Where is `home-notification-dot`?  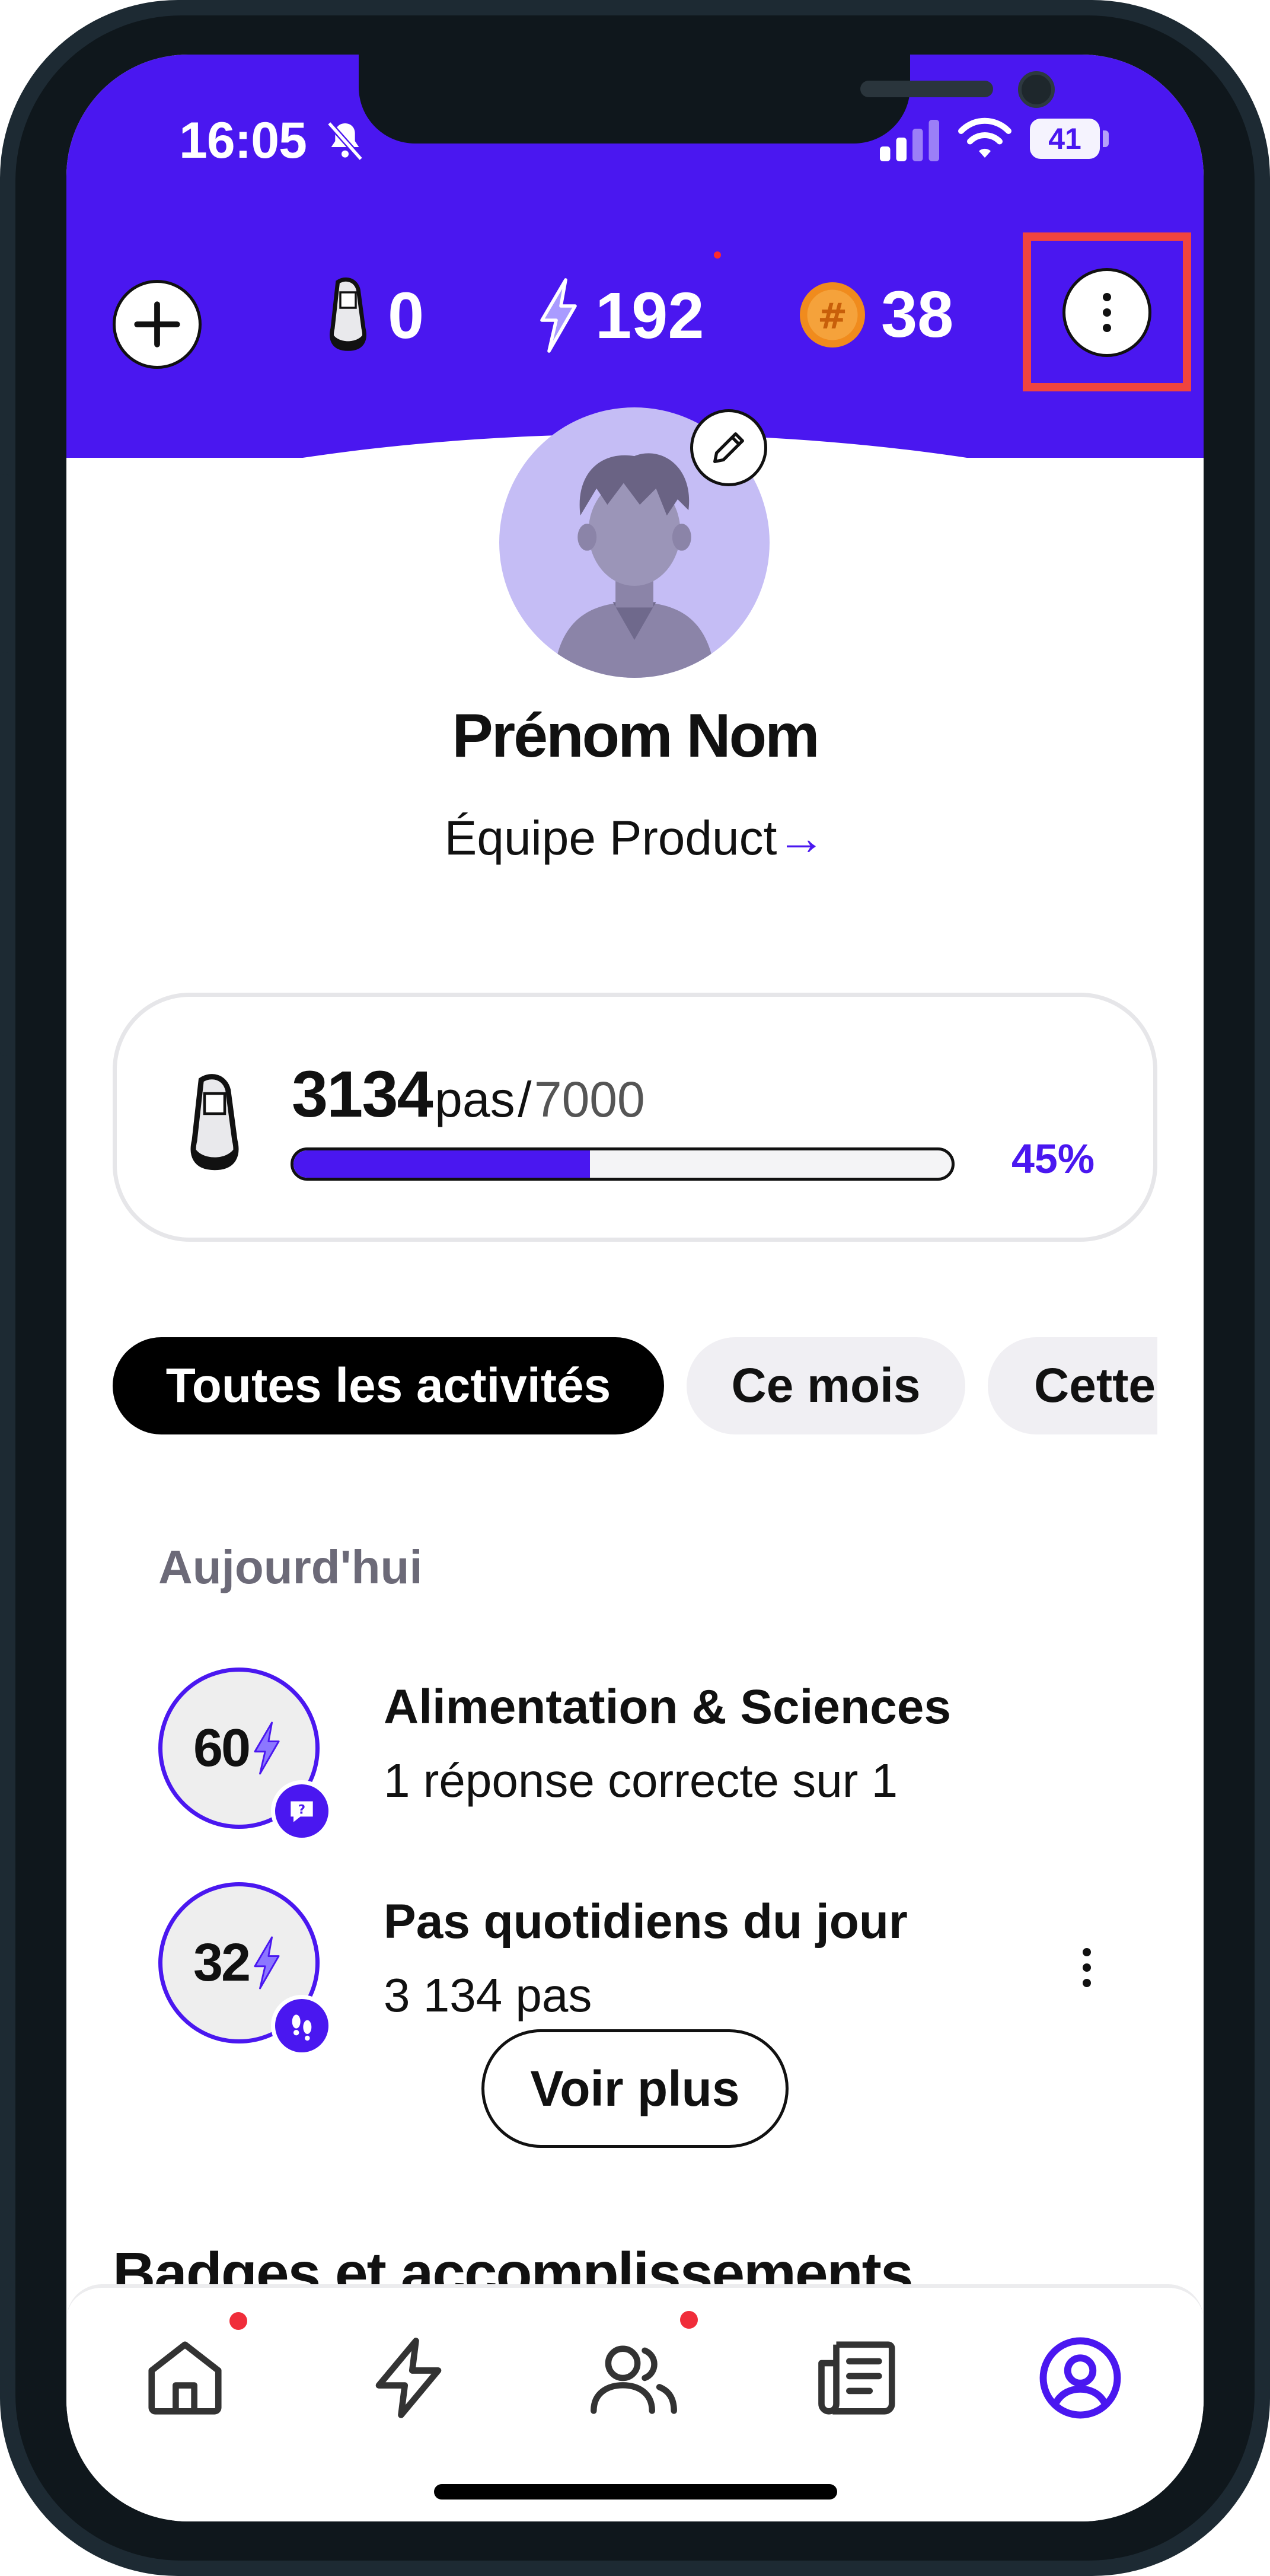
home-notification-dot is located at coordinates (238, 2321).